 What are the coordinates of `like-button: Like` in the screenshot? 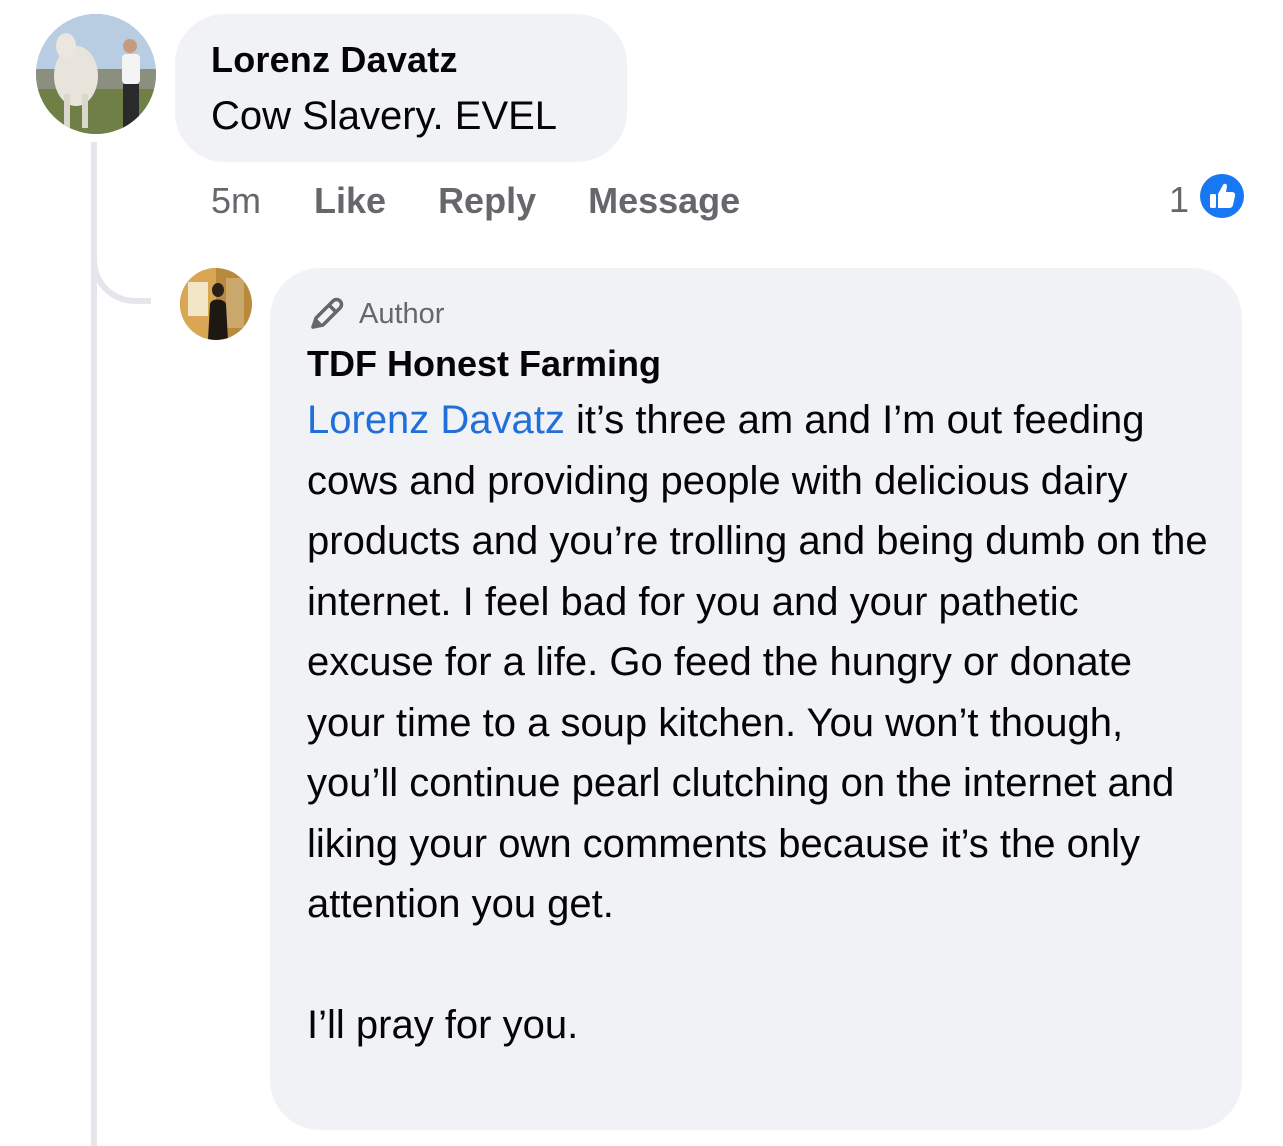 It's located at (350, 201).